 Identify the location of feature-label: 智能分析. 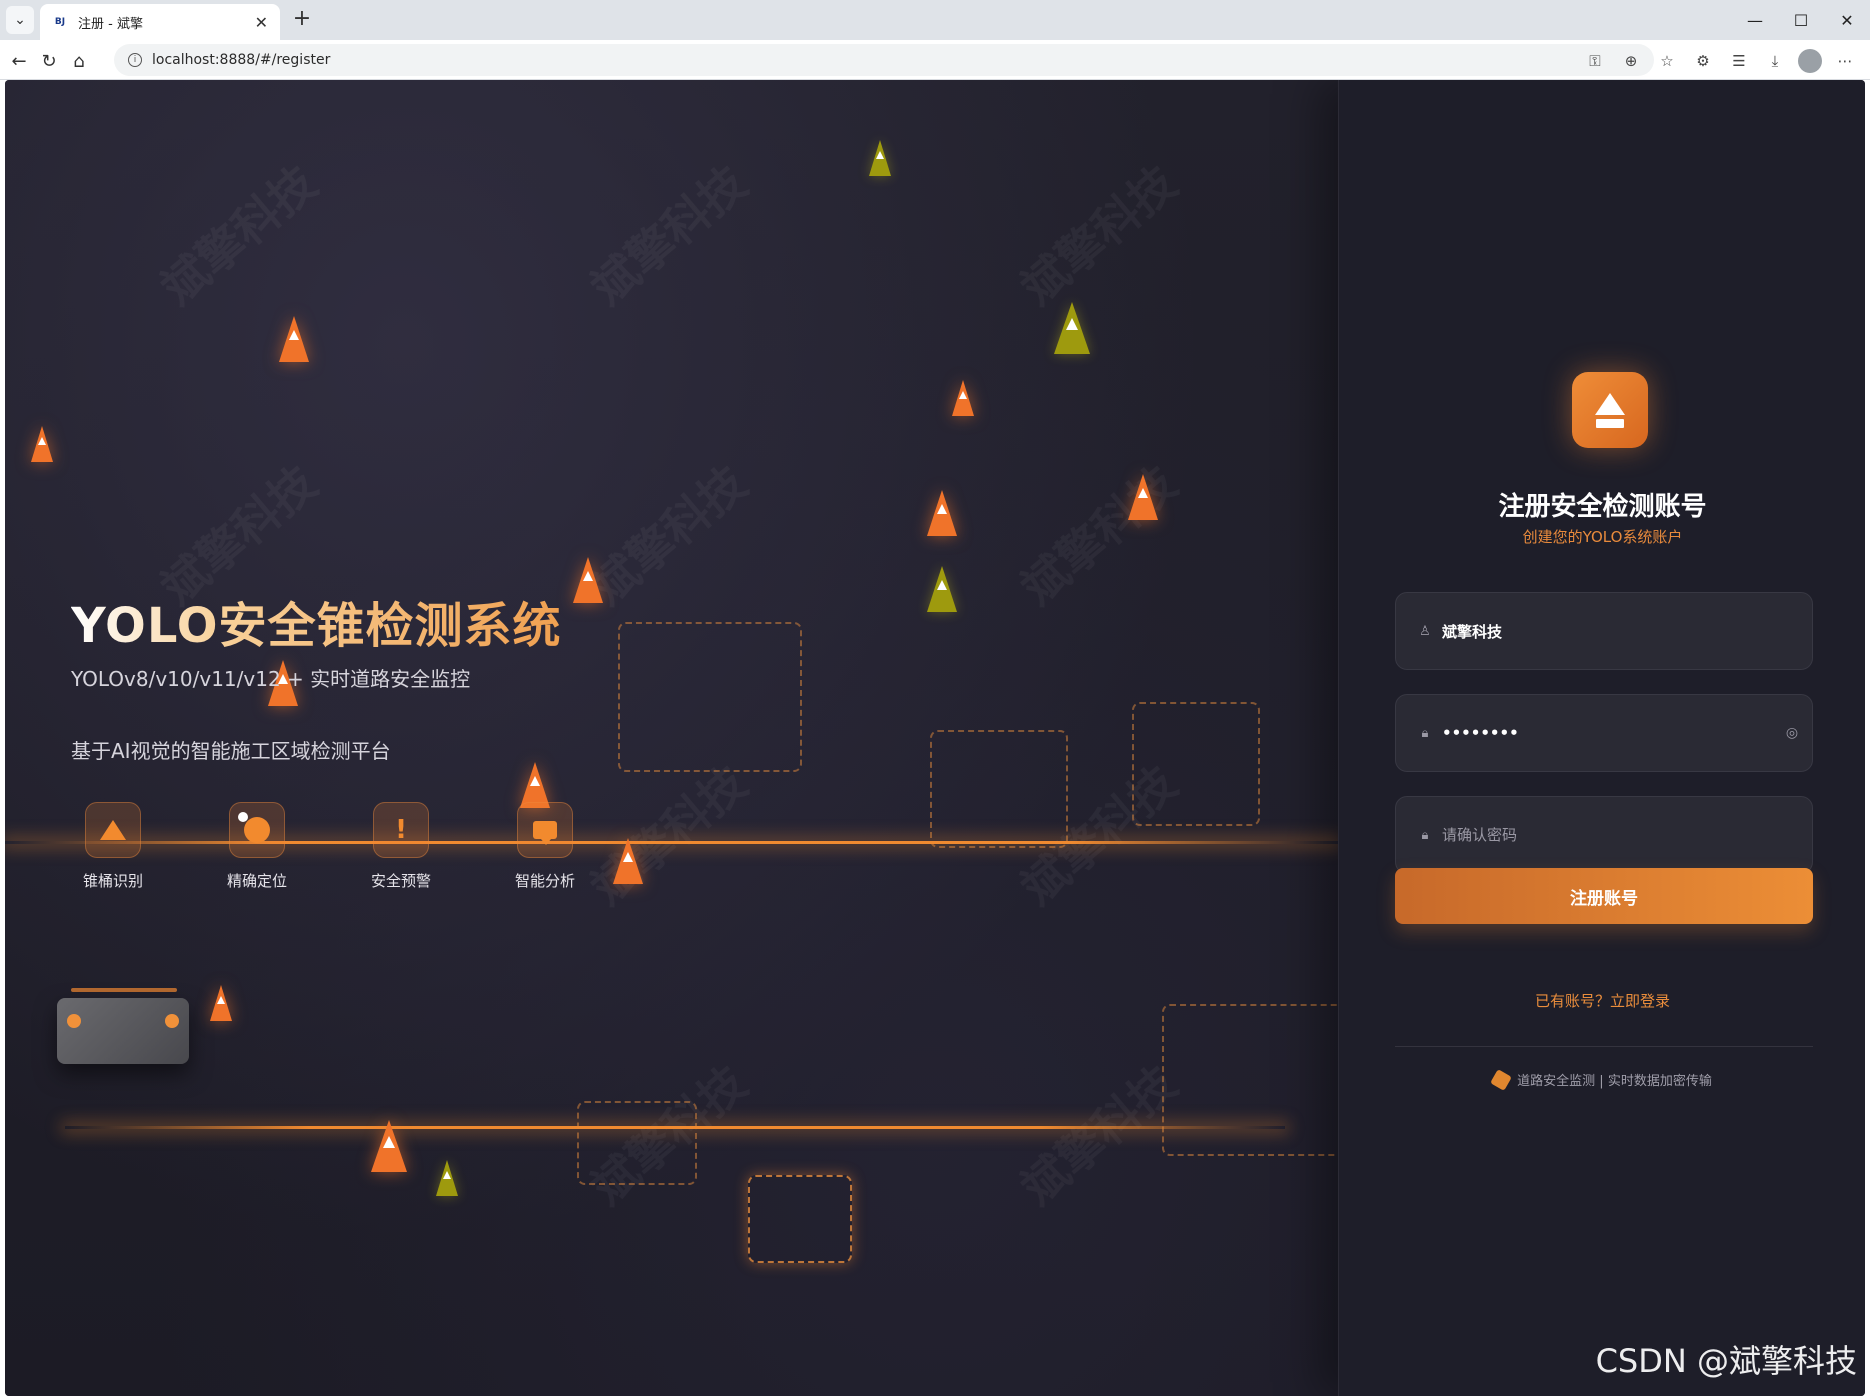
(545, 881).